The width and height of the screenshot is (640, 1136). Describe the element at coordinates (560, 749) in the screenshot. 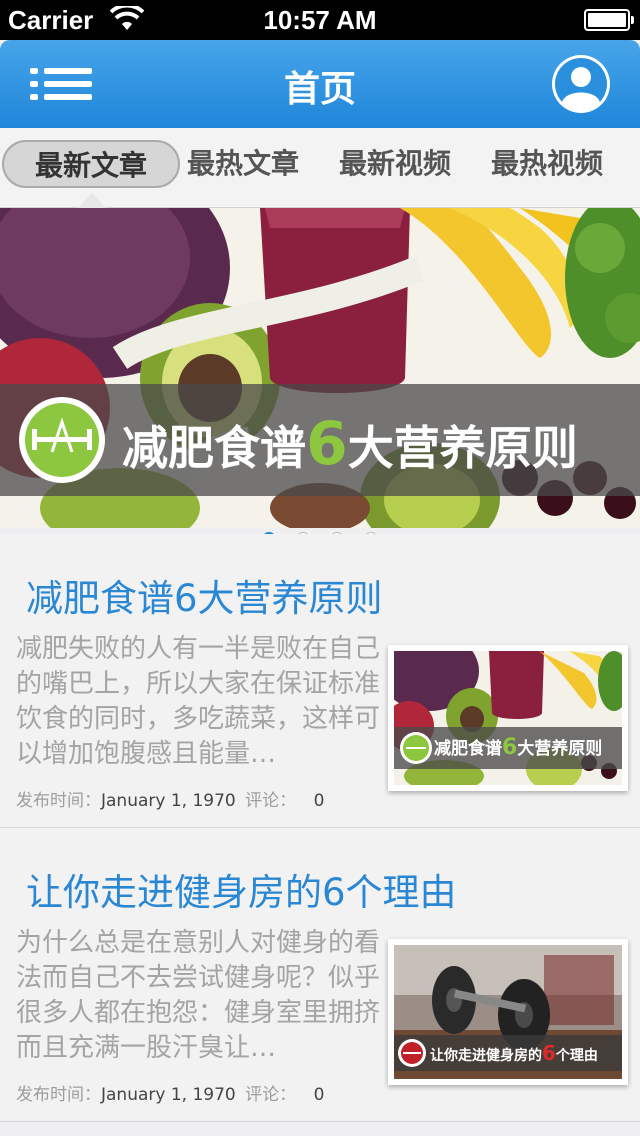

I see `thumb-caption-suffix: 大营养原则` at that location.